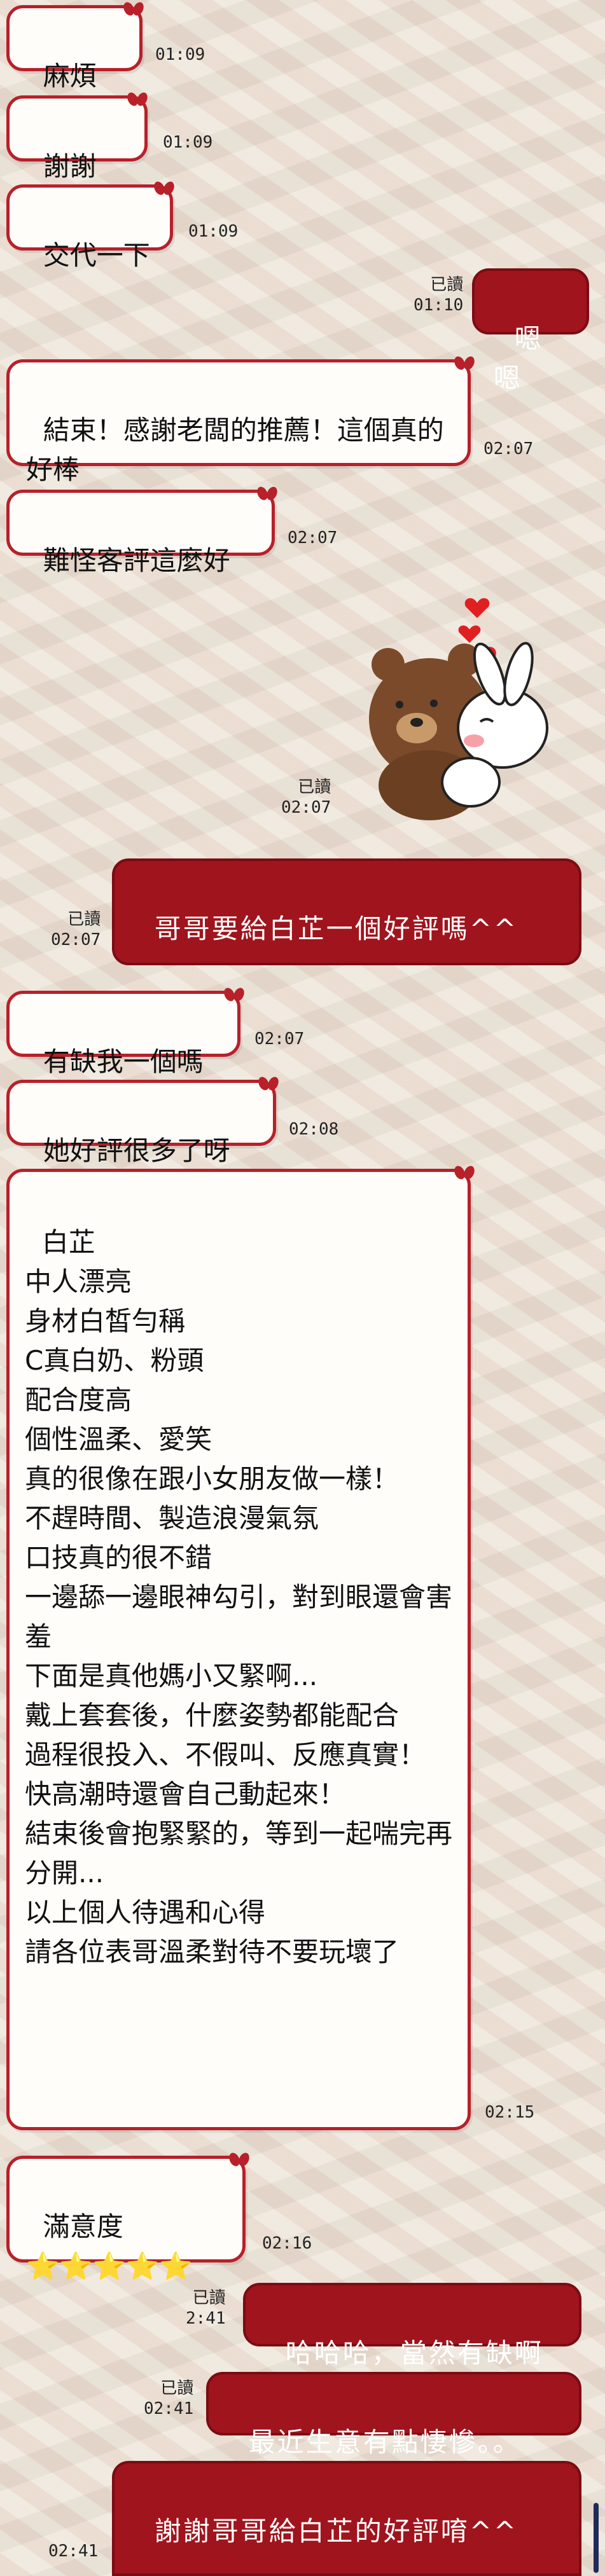  I want to click on scrollbar, so click(597, 2538).